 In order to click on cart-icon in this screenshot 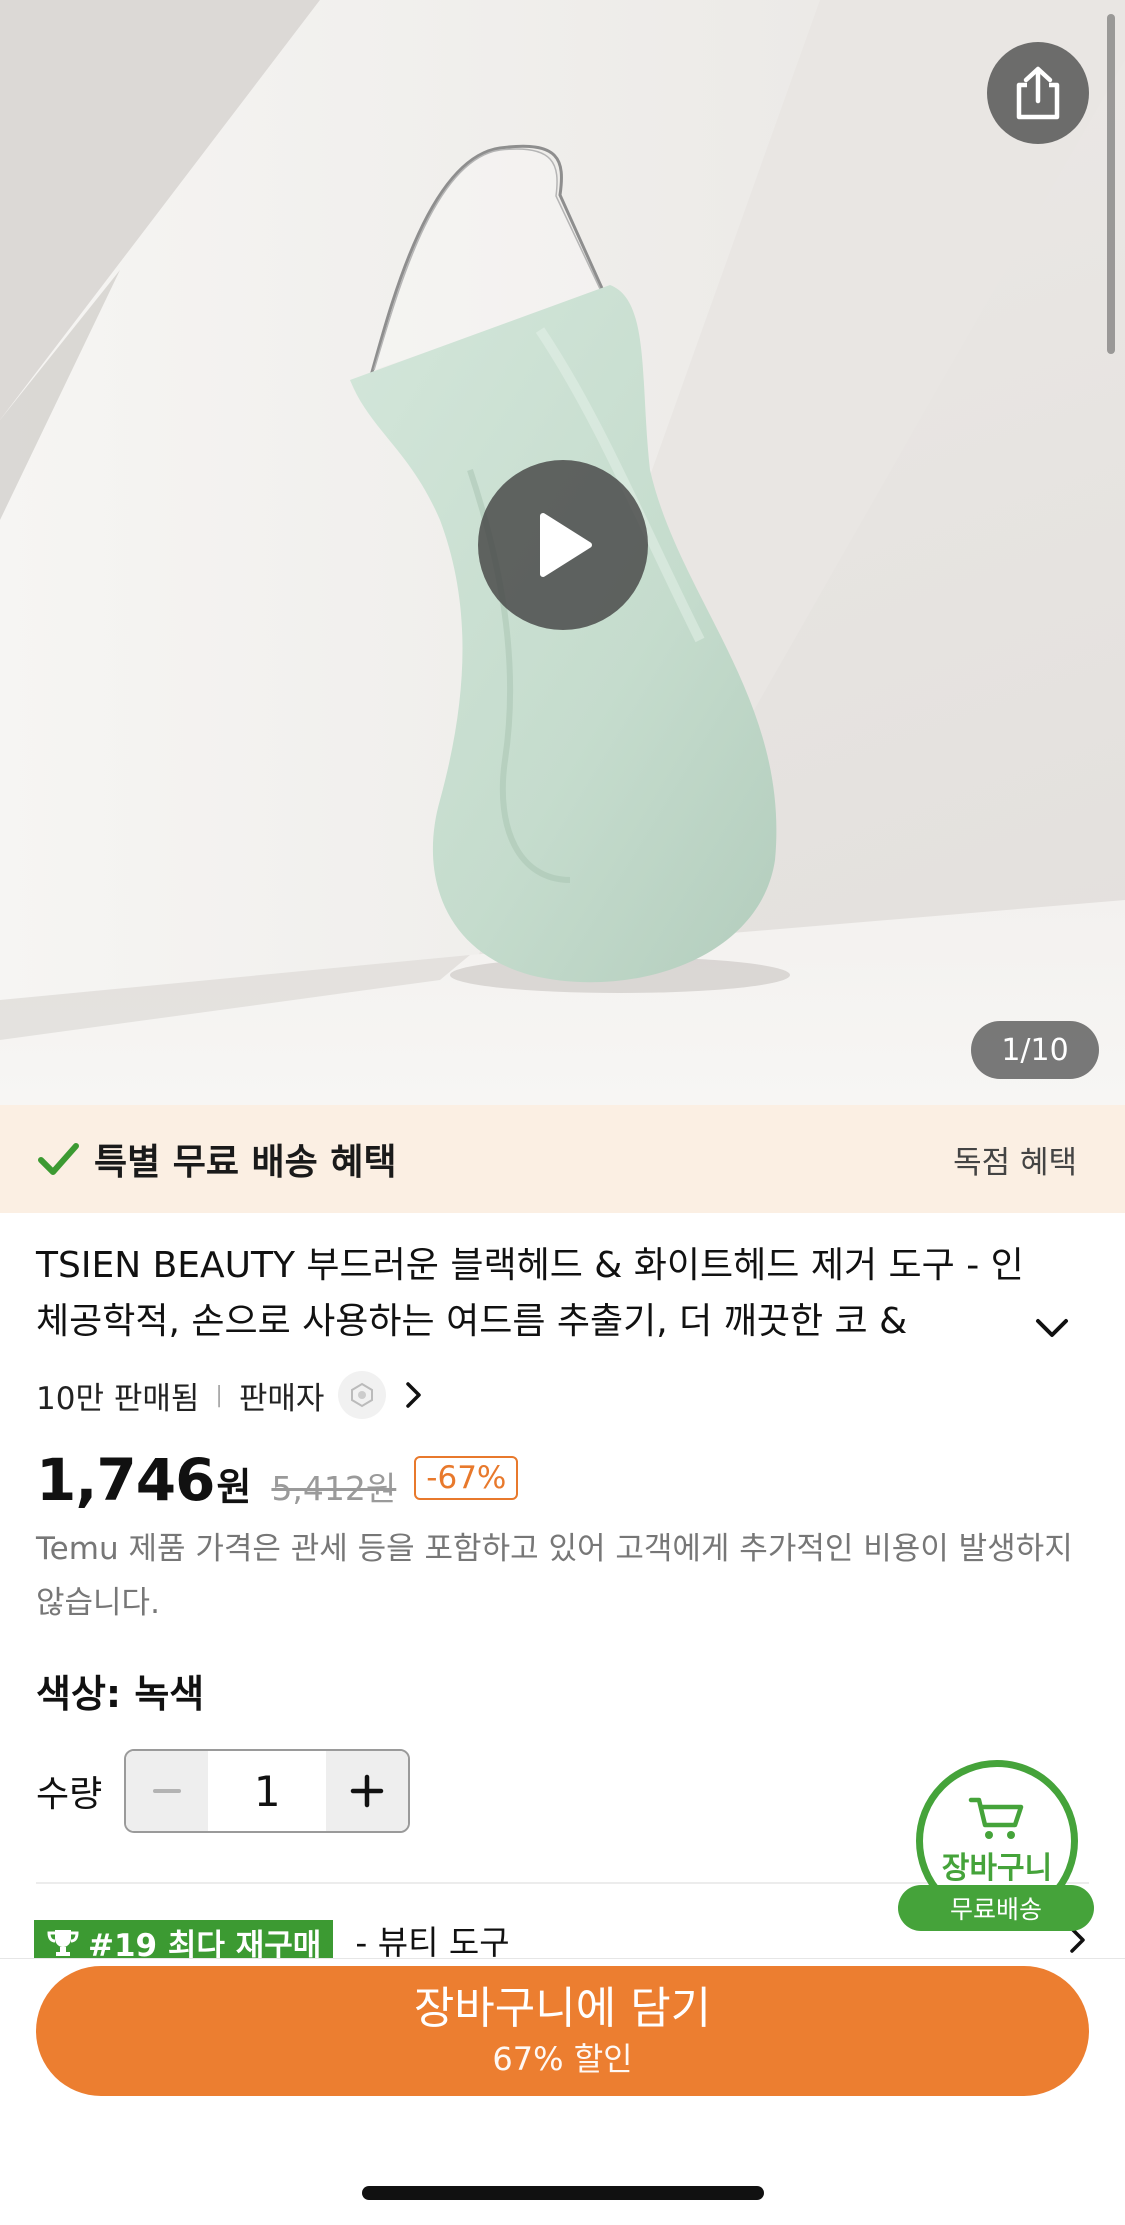, I will do `click(996, 1818)`.